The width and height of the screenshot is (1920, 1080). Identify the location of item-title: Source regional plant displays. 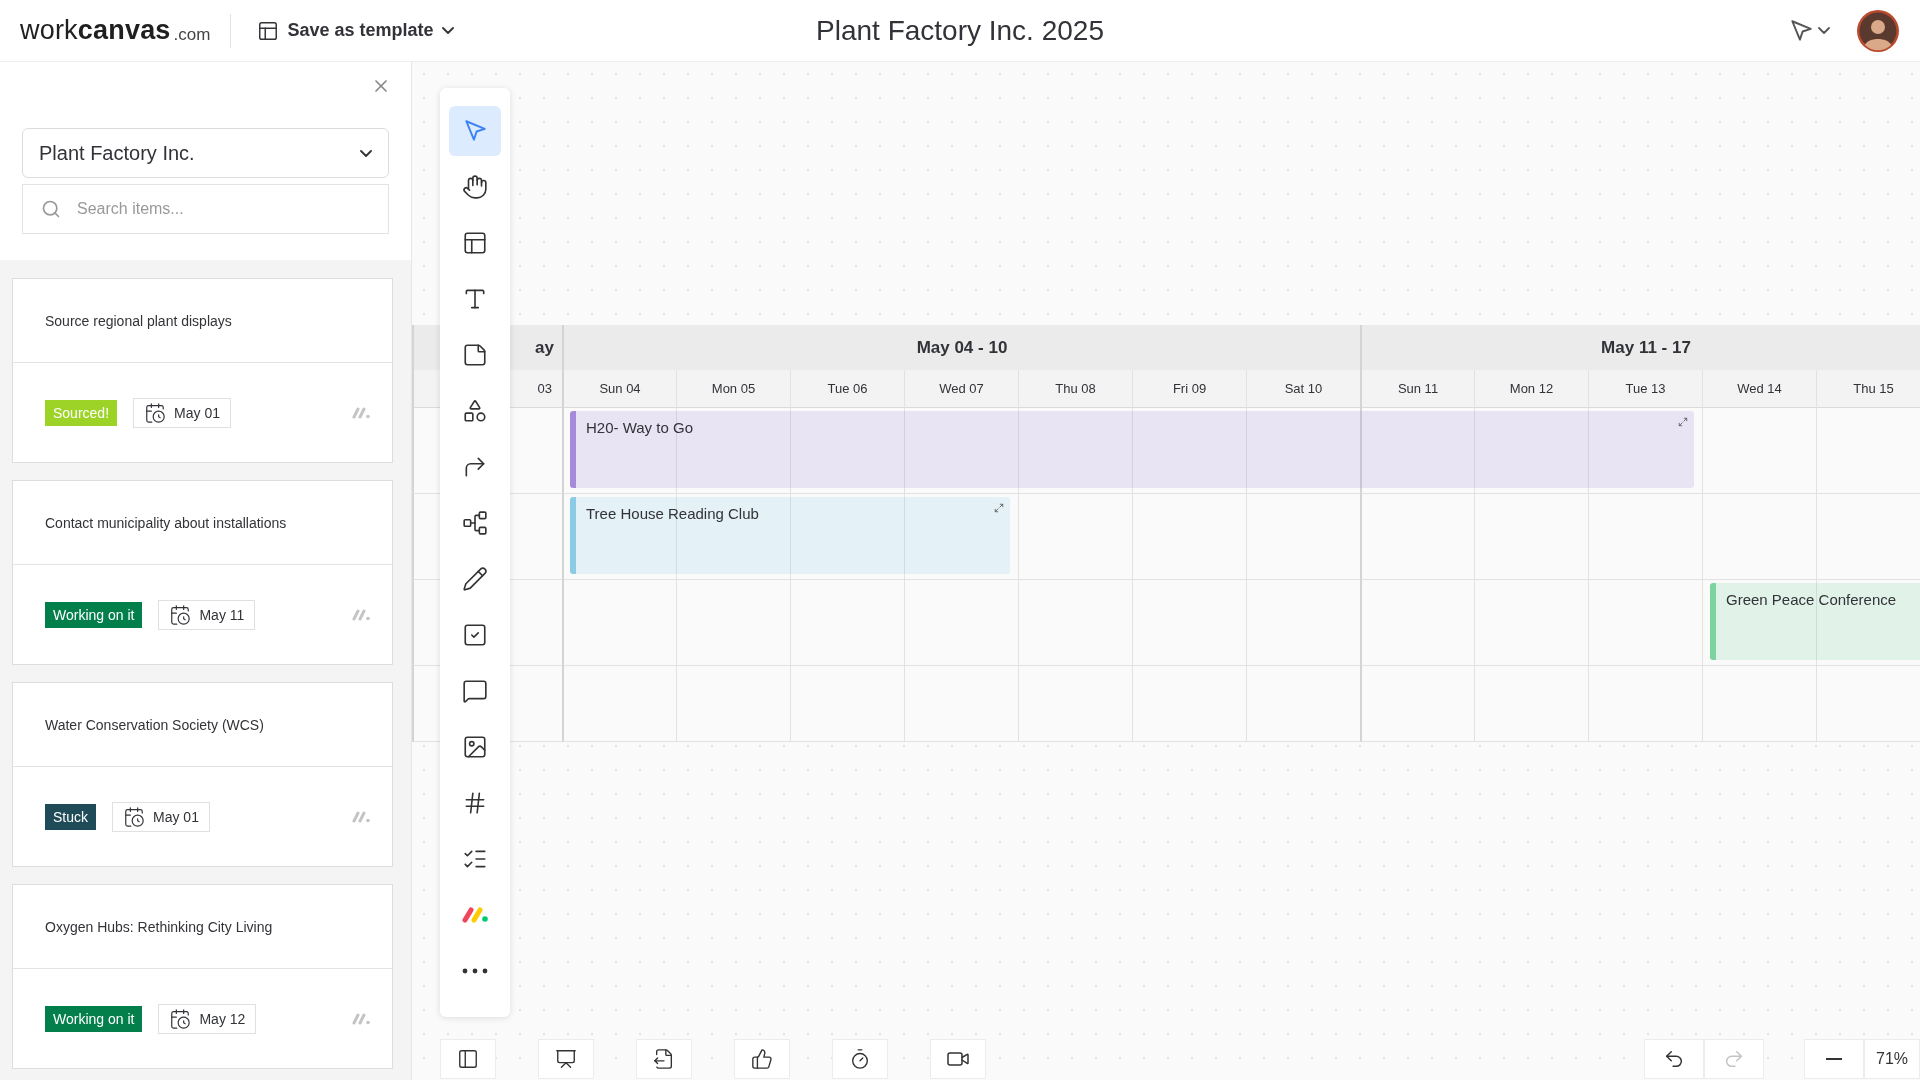
(138, 320).